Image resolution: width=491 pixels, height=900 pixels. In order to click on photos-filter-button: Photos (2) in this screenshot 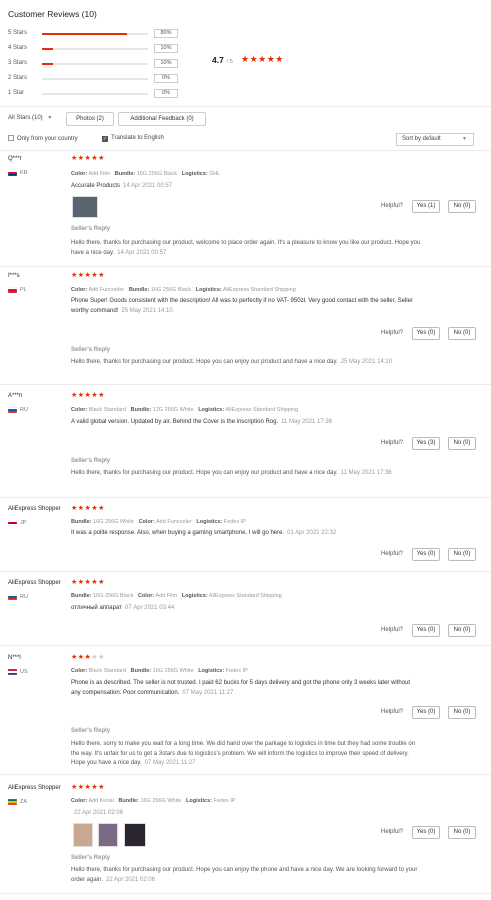, I will do `click(90, 119)`.